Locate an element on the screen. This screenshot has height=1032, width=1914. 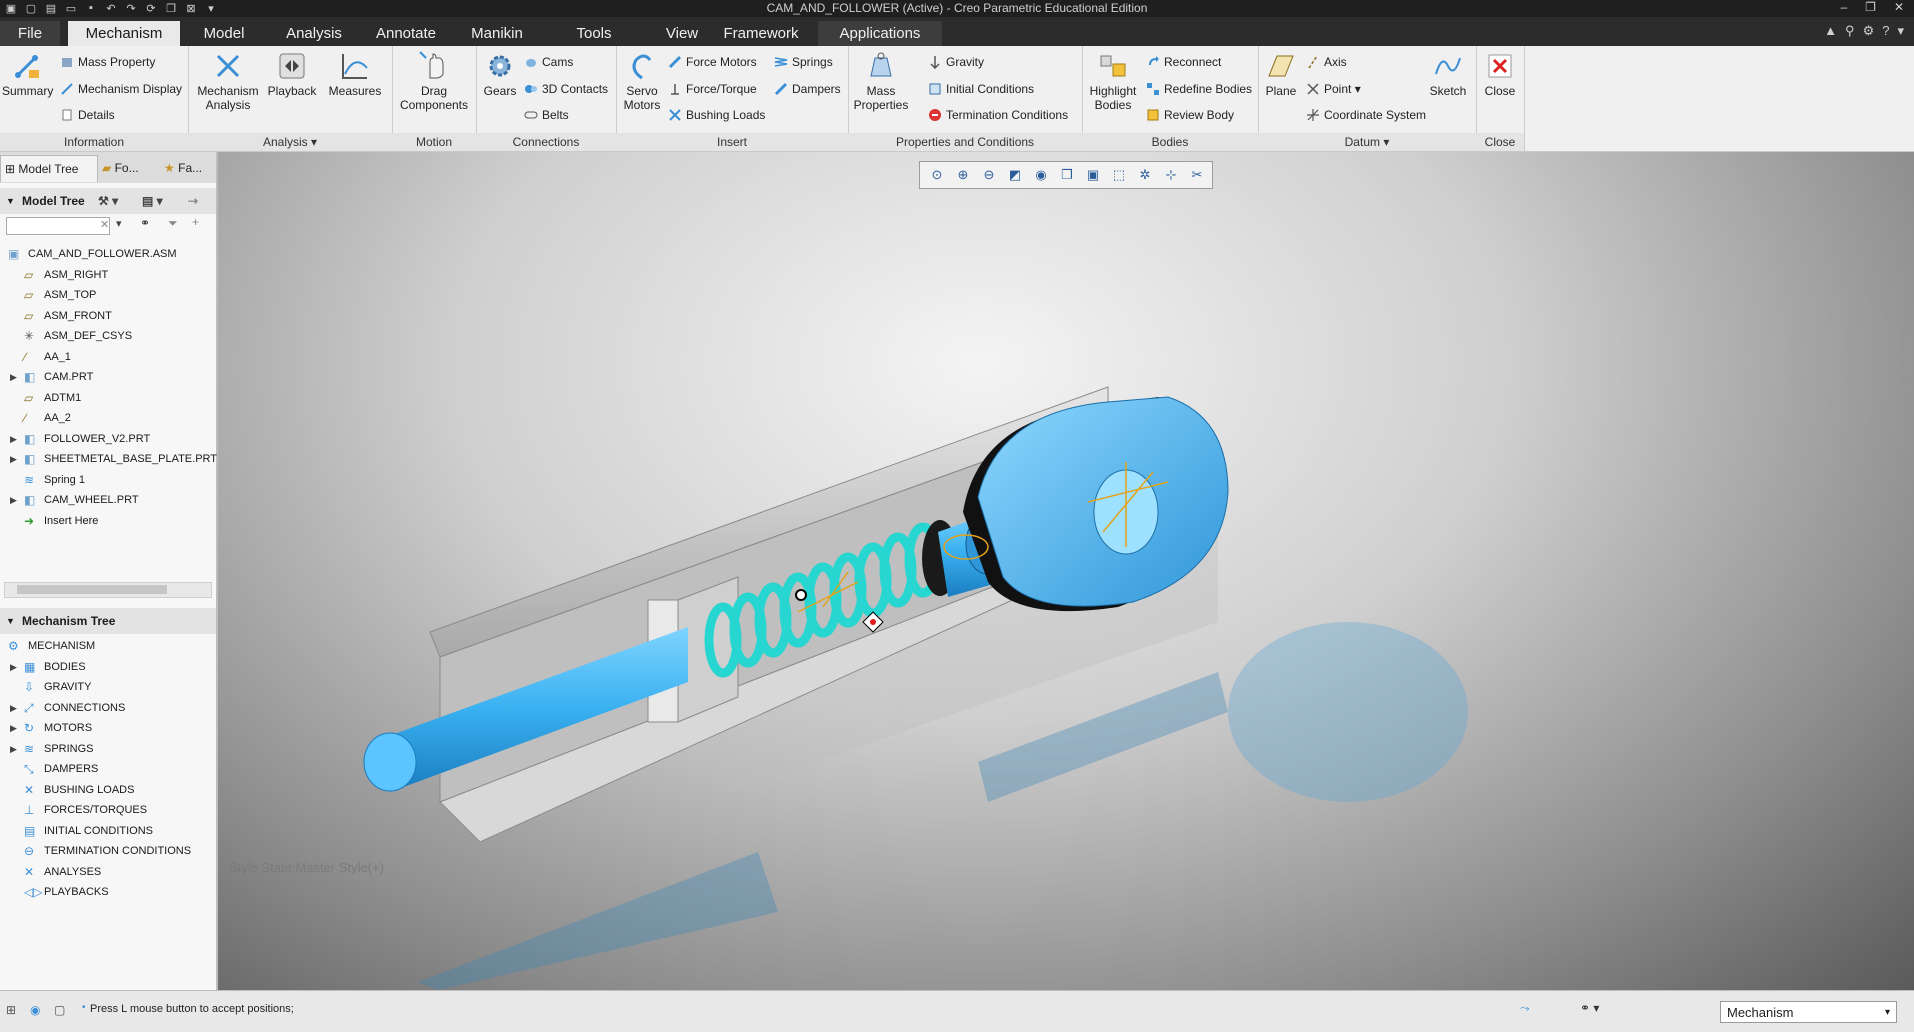
group-label-analysis: Analysis ▾ is located at coordinates (290, 142).